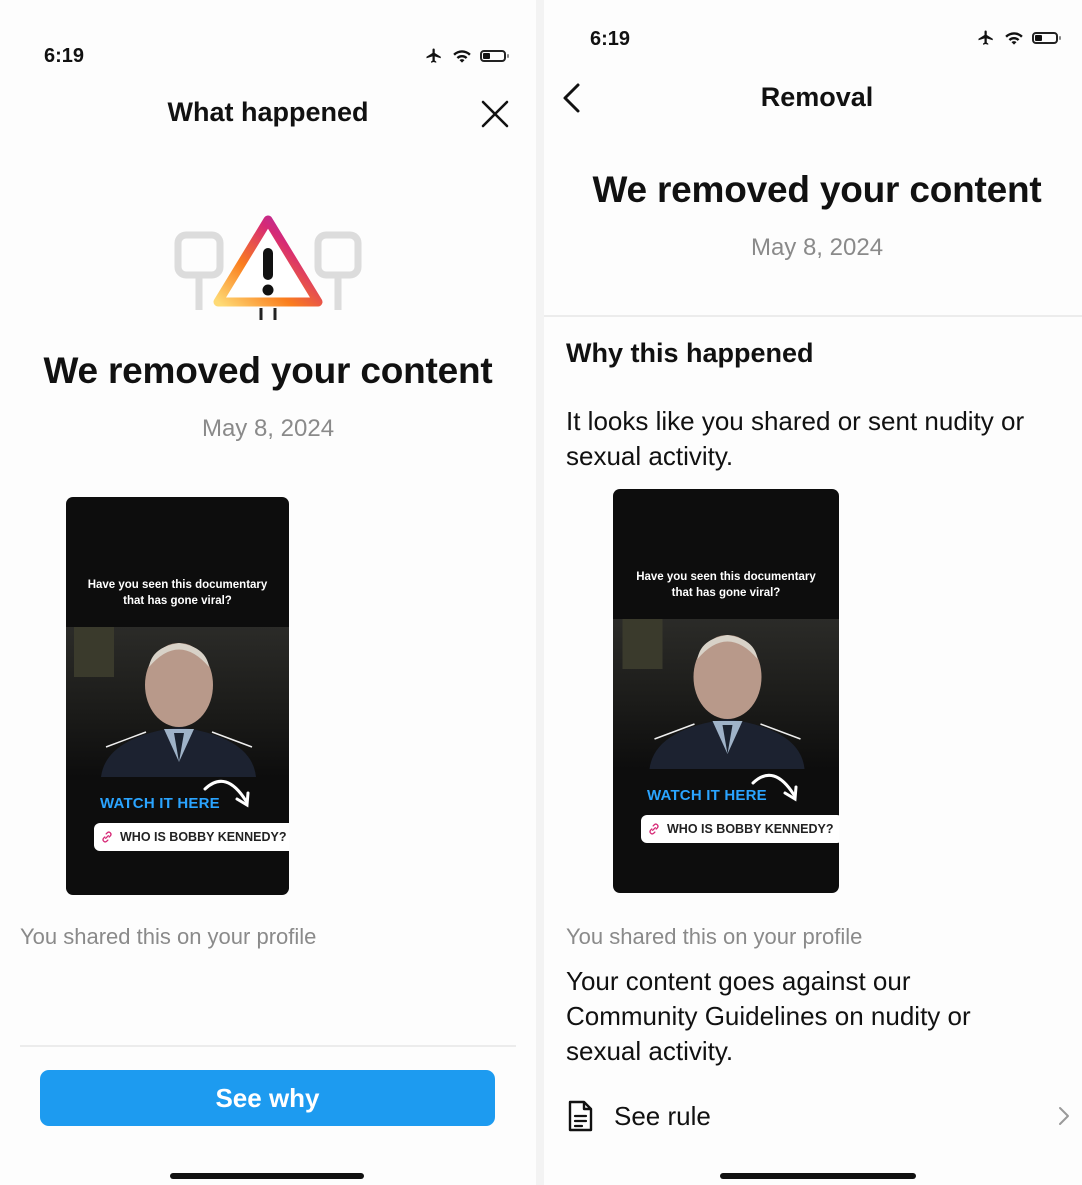  What do you see at coordinates (662, 1115) in the screenshot?
I see `see-rule-label: See rule` at bounding box center [662, 1115].